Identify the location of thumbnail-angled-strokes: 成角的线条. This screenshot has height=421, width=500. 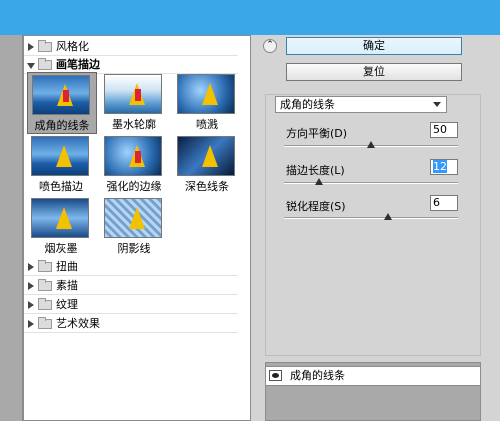
(62, 103).